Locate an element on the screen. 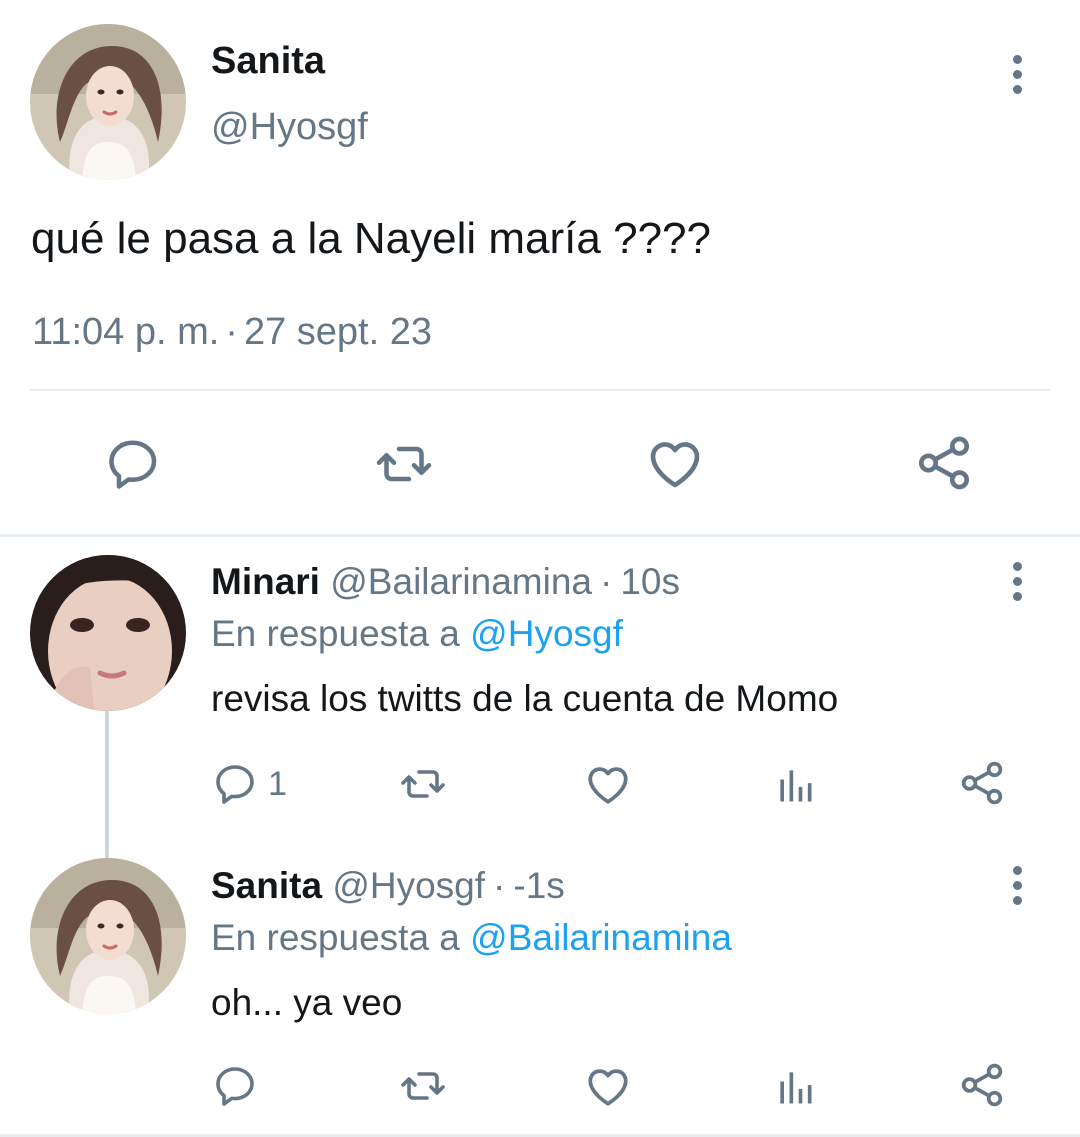  in-reply-to: En respuesta a @Bailarinamina is located at coordinates (471, 938).